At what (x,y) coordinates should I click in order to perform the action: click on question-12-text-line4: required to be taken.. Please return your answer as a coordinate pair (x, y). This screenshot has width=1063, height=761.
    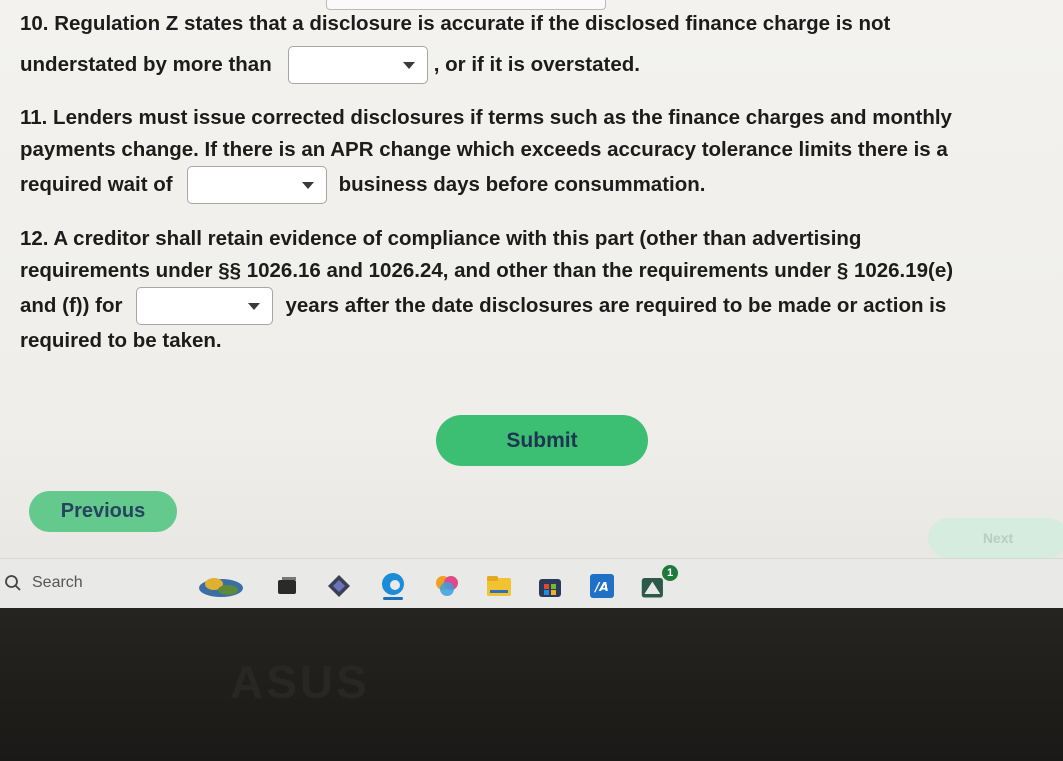
    Looking at the image, I should click on (121, 340).